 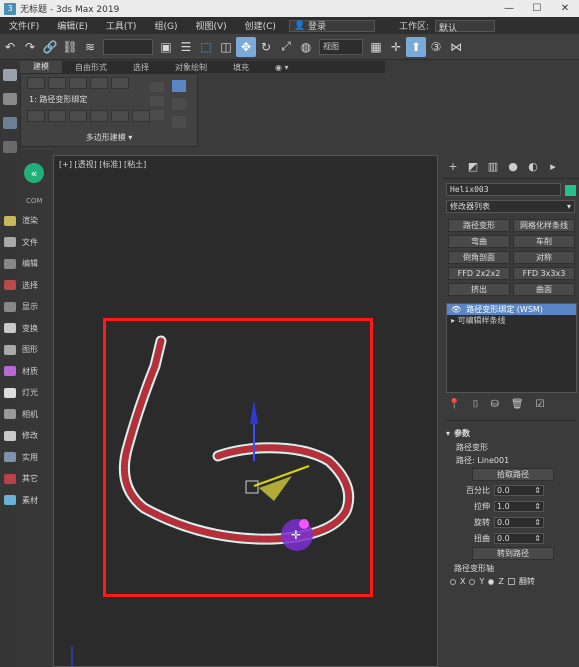 I want to click on teapot-icon, so click(x=10, y=75).